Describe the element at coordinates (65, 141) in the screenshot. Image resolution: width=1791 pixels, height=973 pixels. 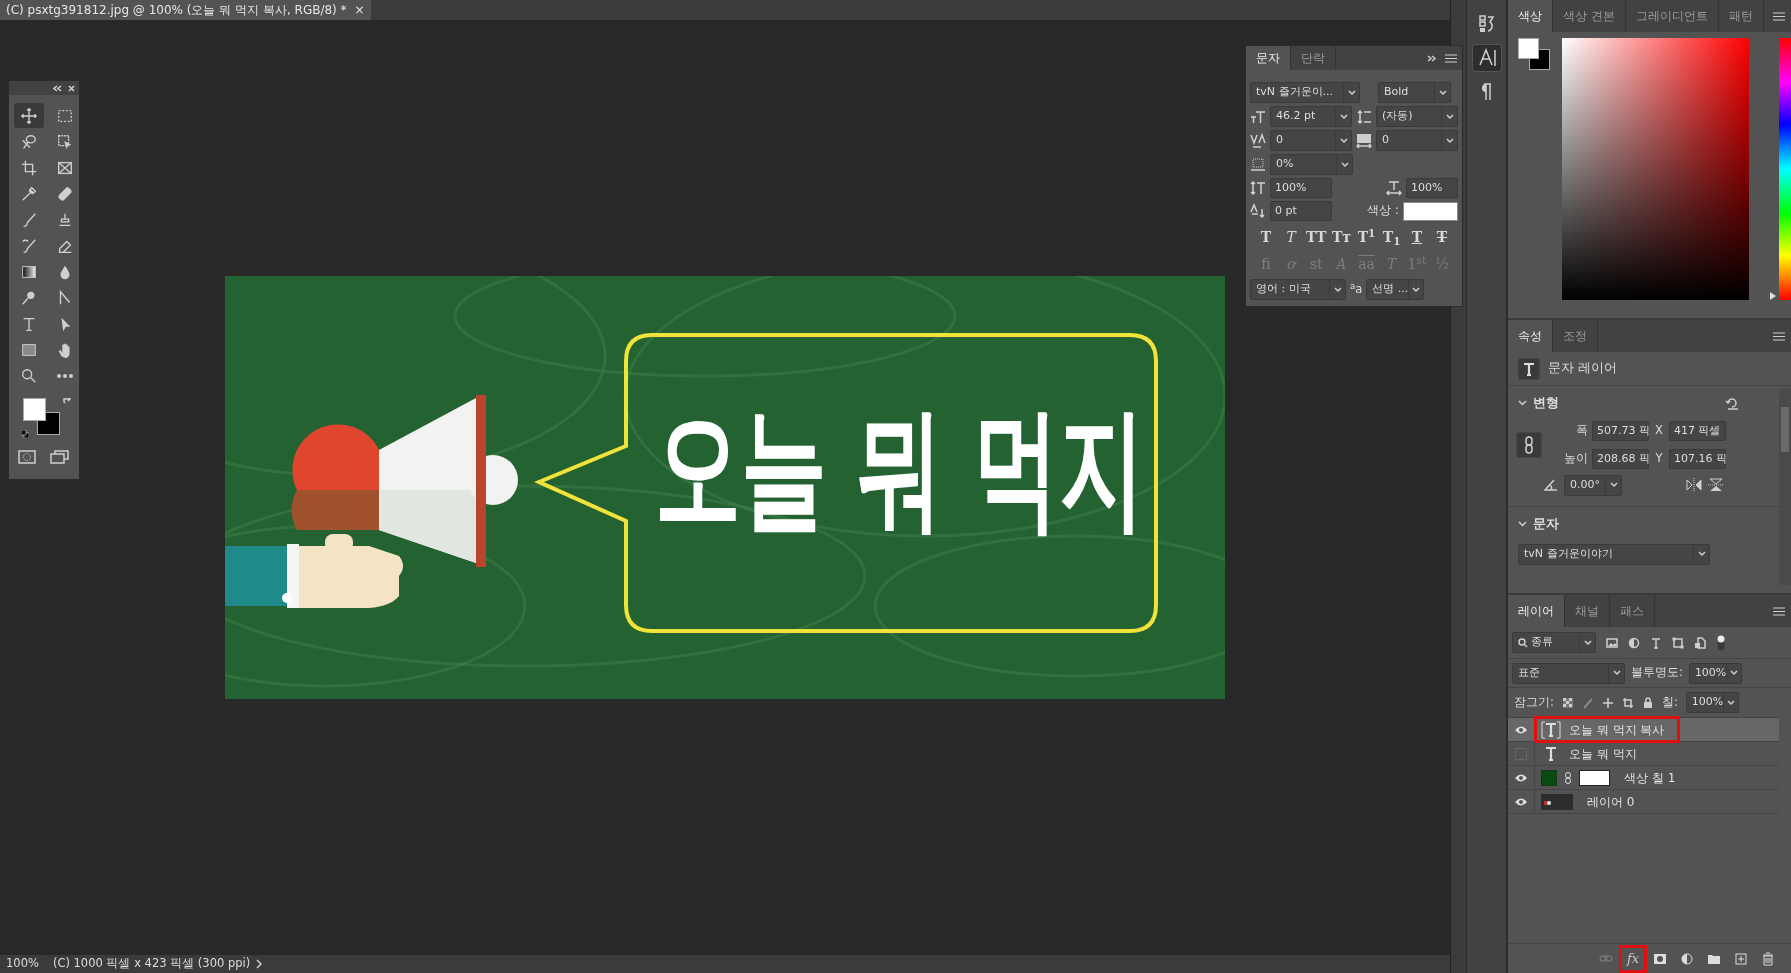
I see `selection-icon` at that location.